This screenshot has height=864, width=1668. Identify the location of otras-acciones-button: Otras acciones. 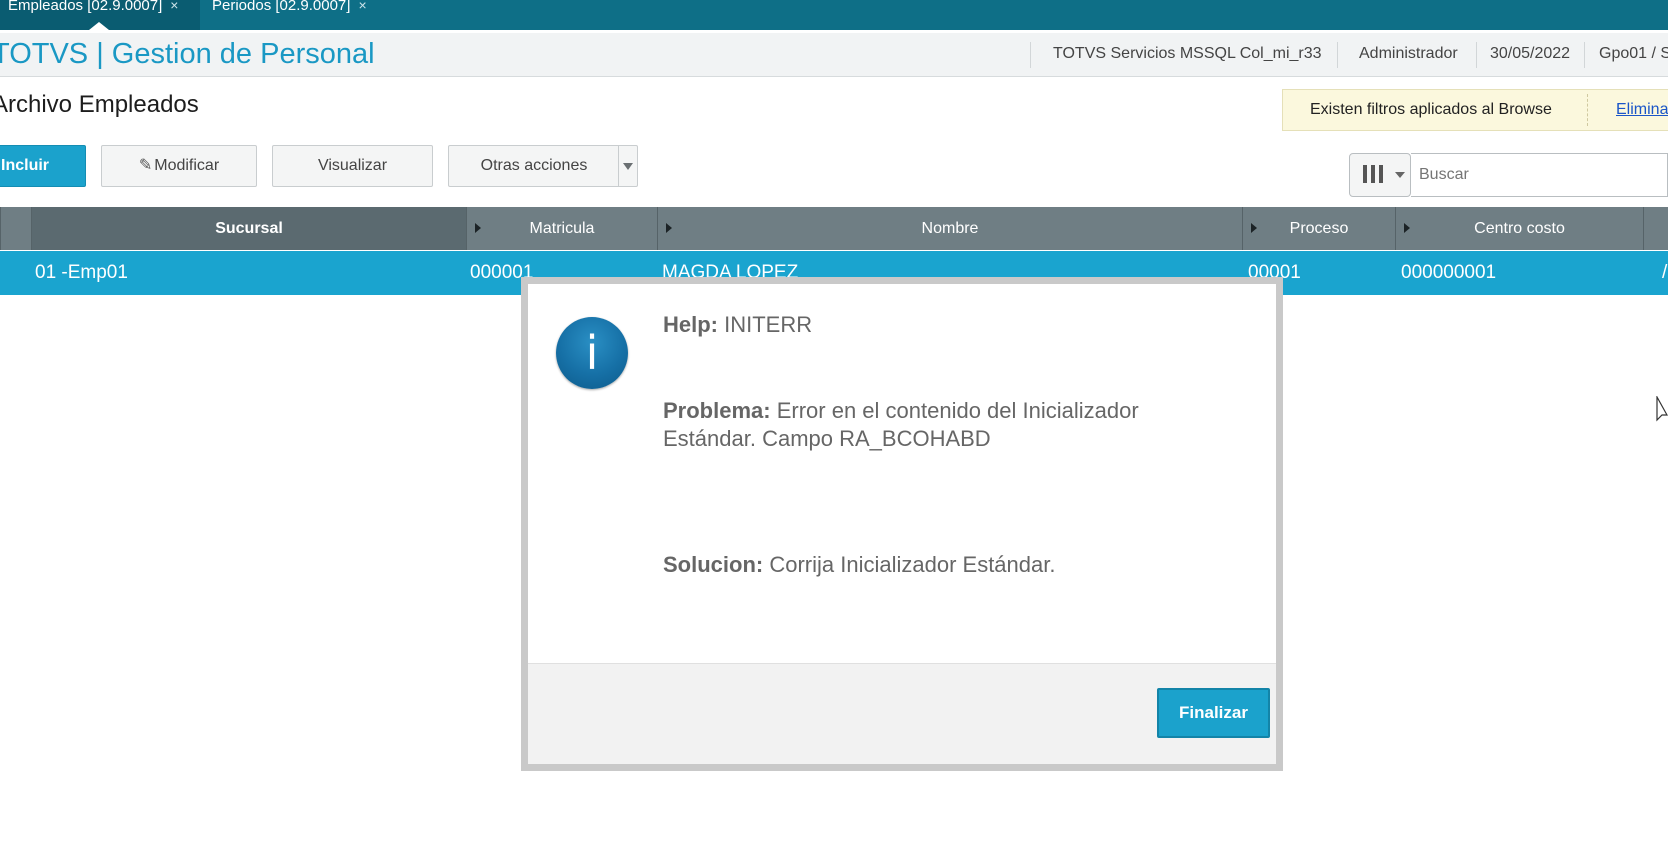
(543, 166).